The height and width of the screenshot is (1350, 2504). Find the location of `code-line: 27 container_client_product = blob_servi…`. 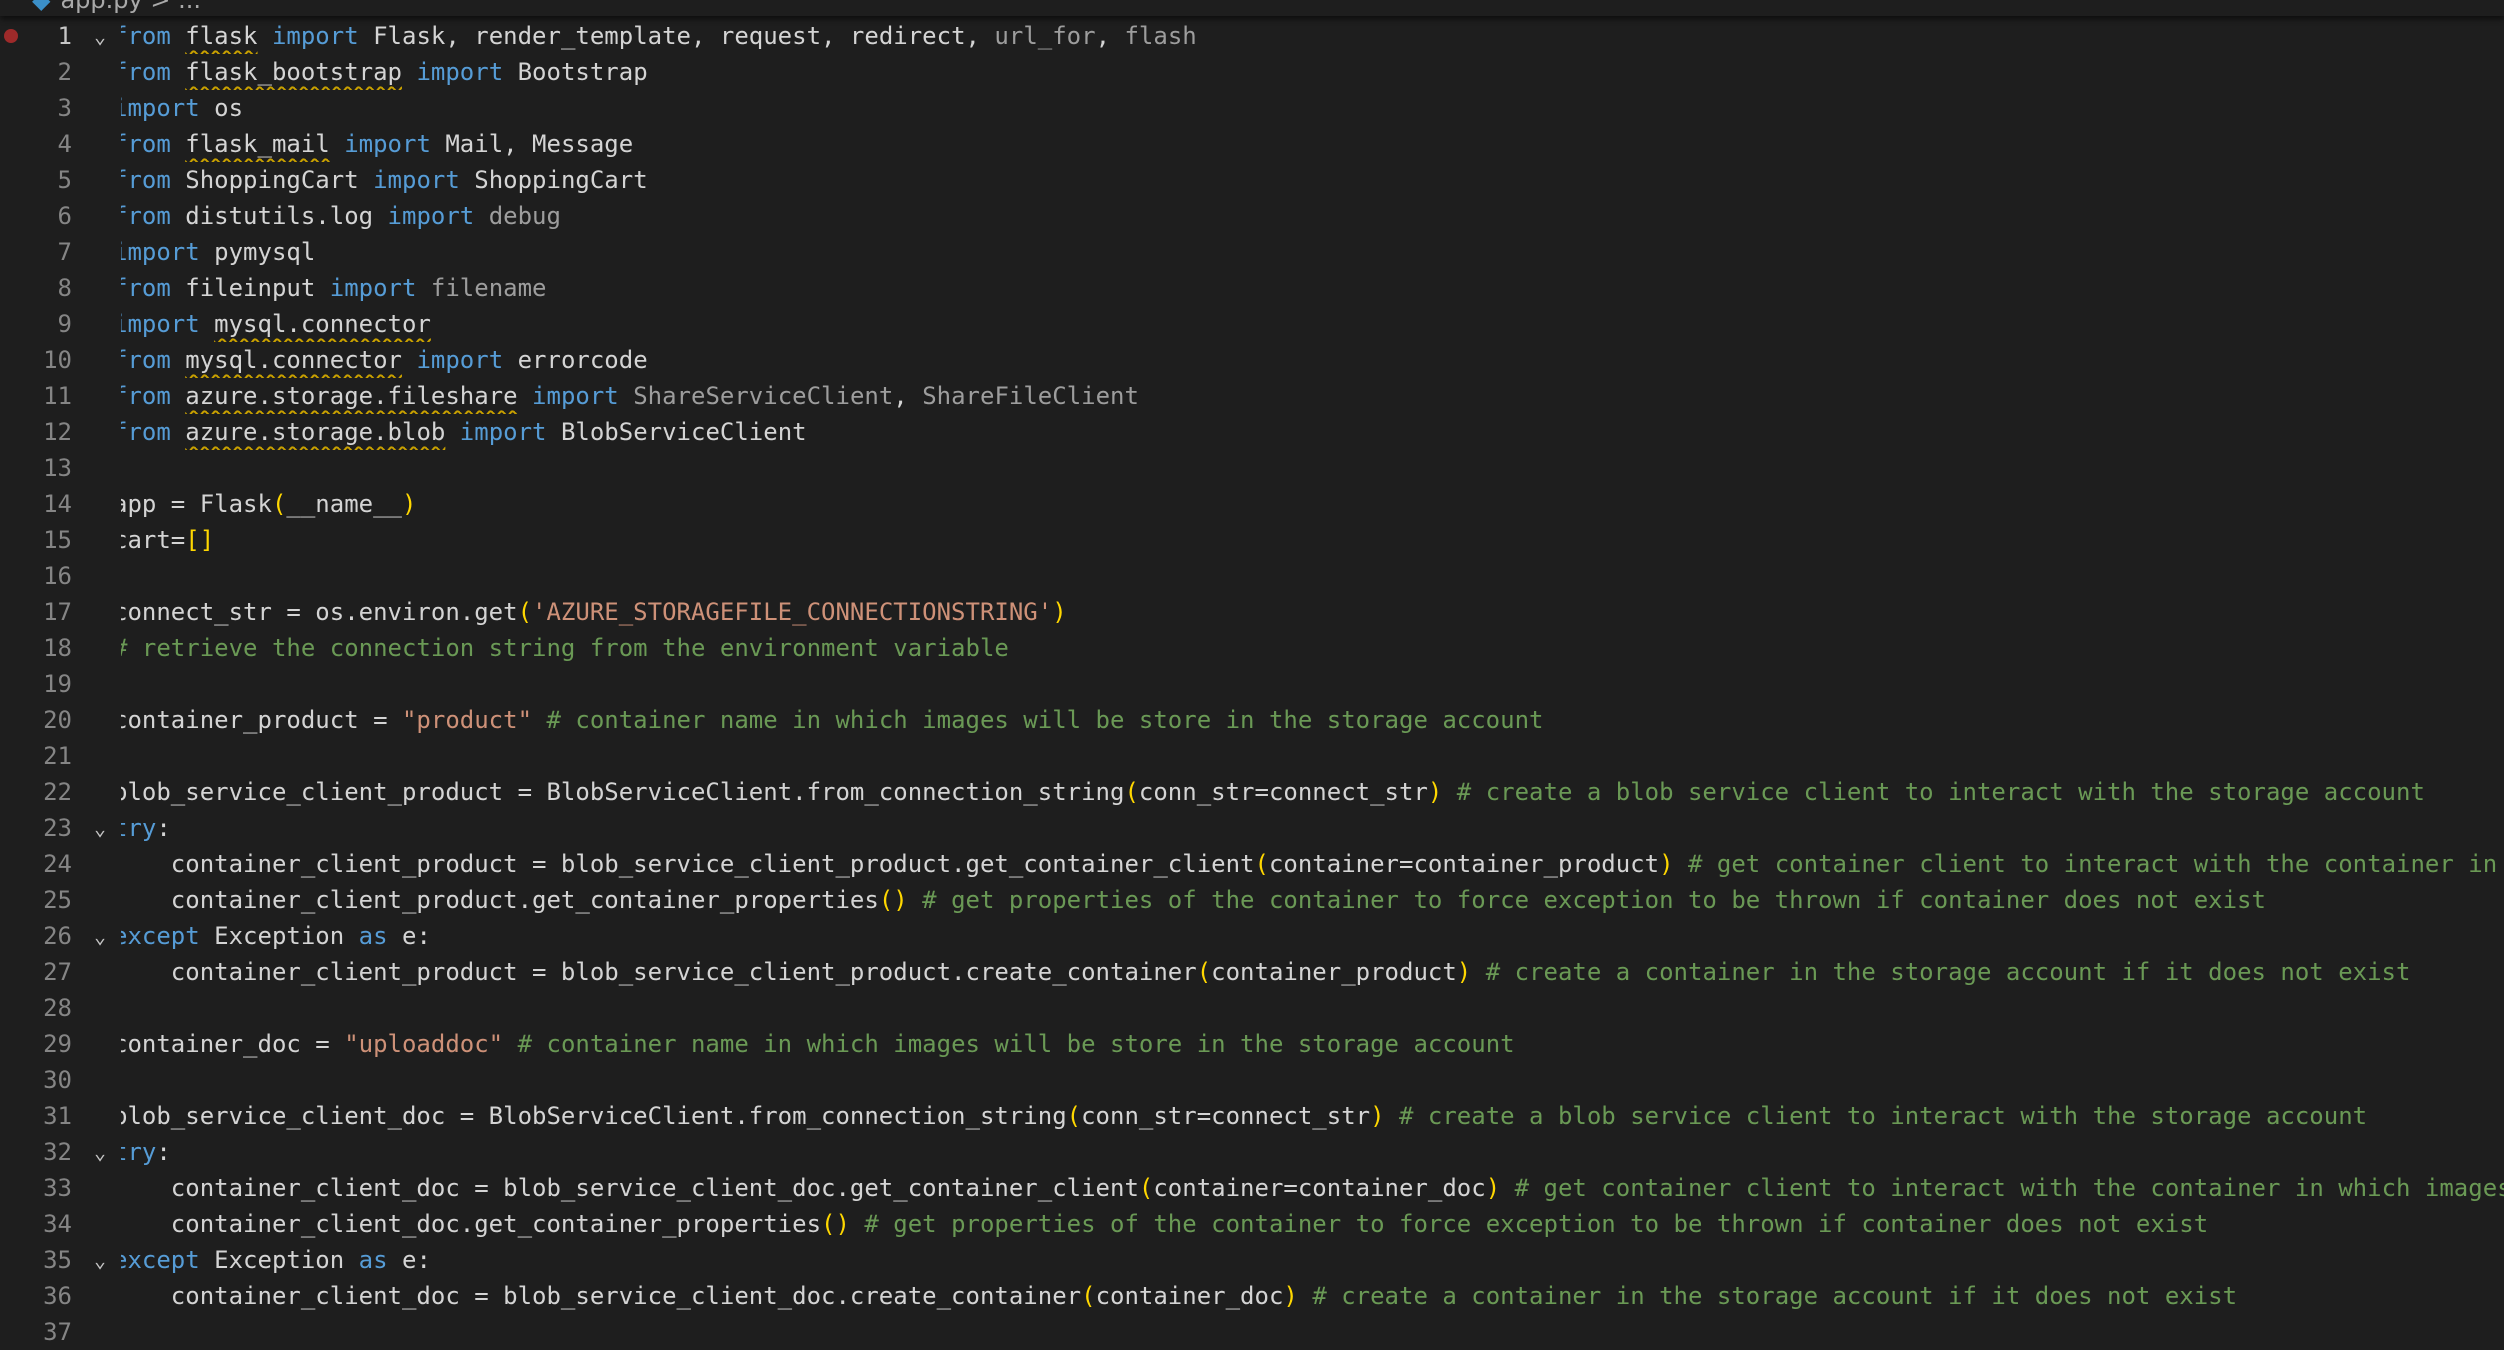

code-line: 27 container_client_product = blob_servi… is located at coordinates (1252, 972).